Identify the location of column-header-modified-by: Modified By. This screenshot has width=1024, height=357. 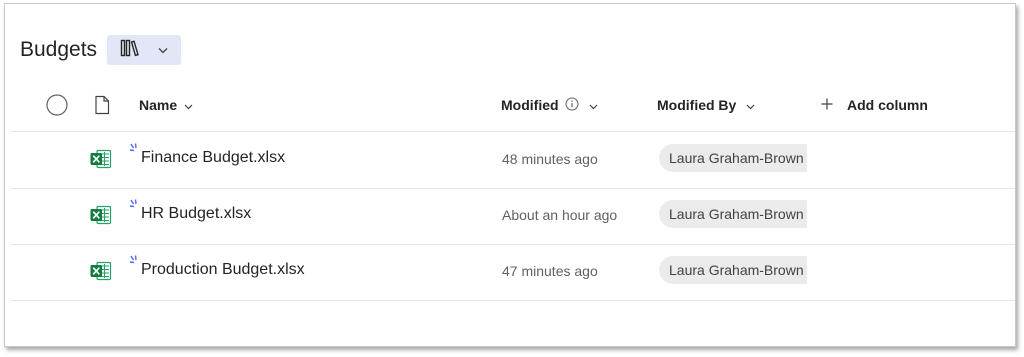
(706, 105).